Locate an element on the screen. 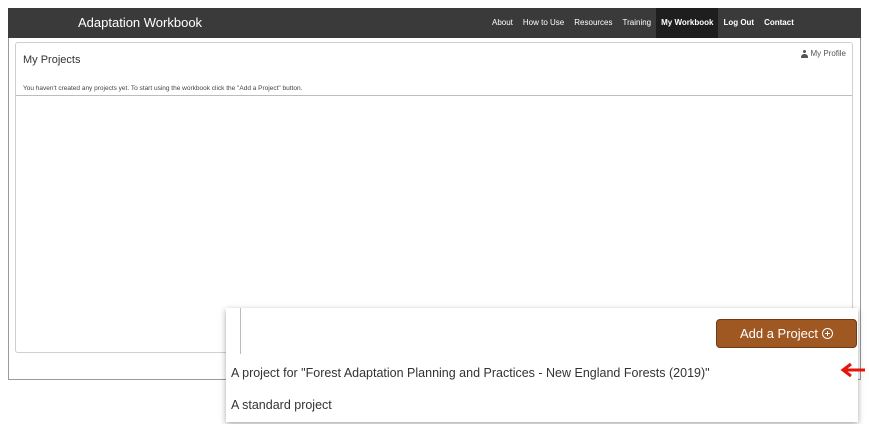 The width and height of the screenshot is (869, 424). panel-divider is located at coordinates (434, 95).